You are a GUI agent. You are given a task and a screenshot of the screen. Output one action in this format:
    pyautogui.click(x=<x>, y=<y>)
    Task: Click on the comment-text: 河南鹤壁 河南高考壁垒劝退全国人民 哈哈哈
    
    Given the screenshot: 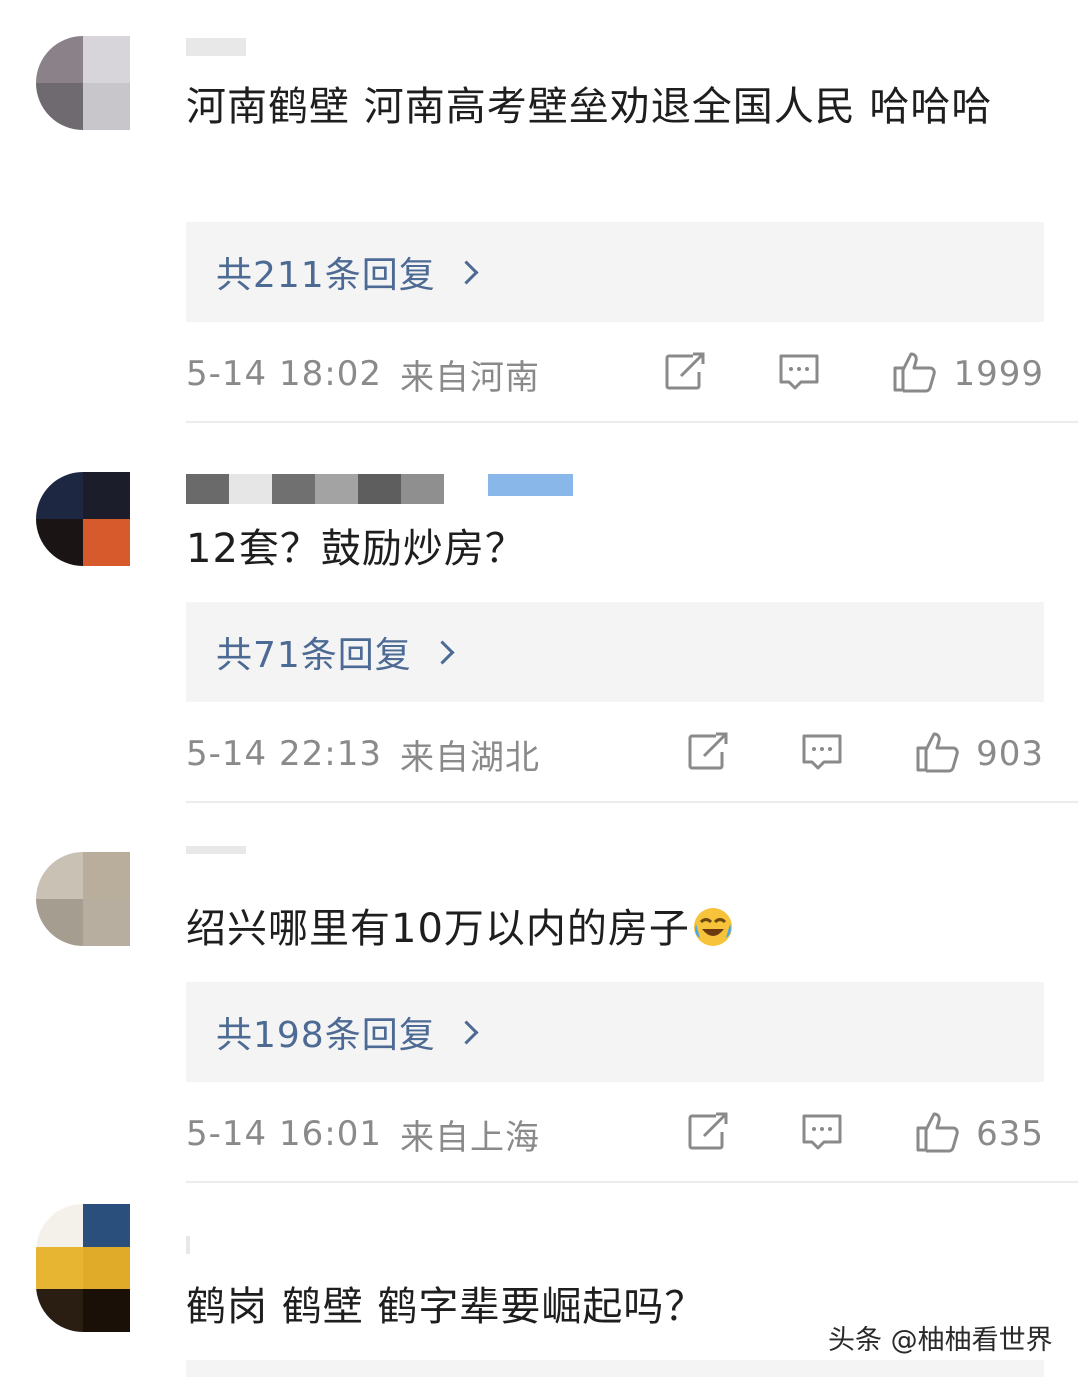 What is the action you would take?
    pyautogui.click(x=589, y=107)
    